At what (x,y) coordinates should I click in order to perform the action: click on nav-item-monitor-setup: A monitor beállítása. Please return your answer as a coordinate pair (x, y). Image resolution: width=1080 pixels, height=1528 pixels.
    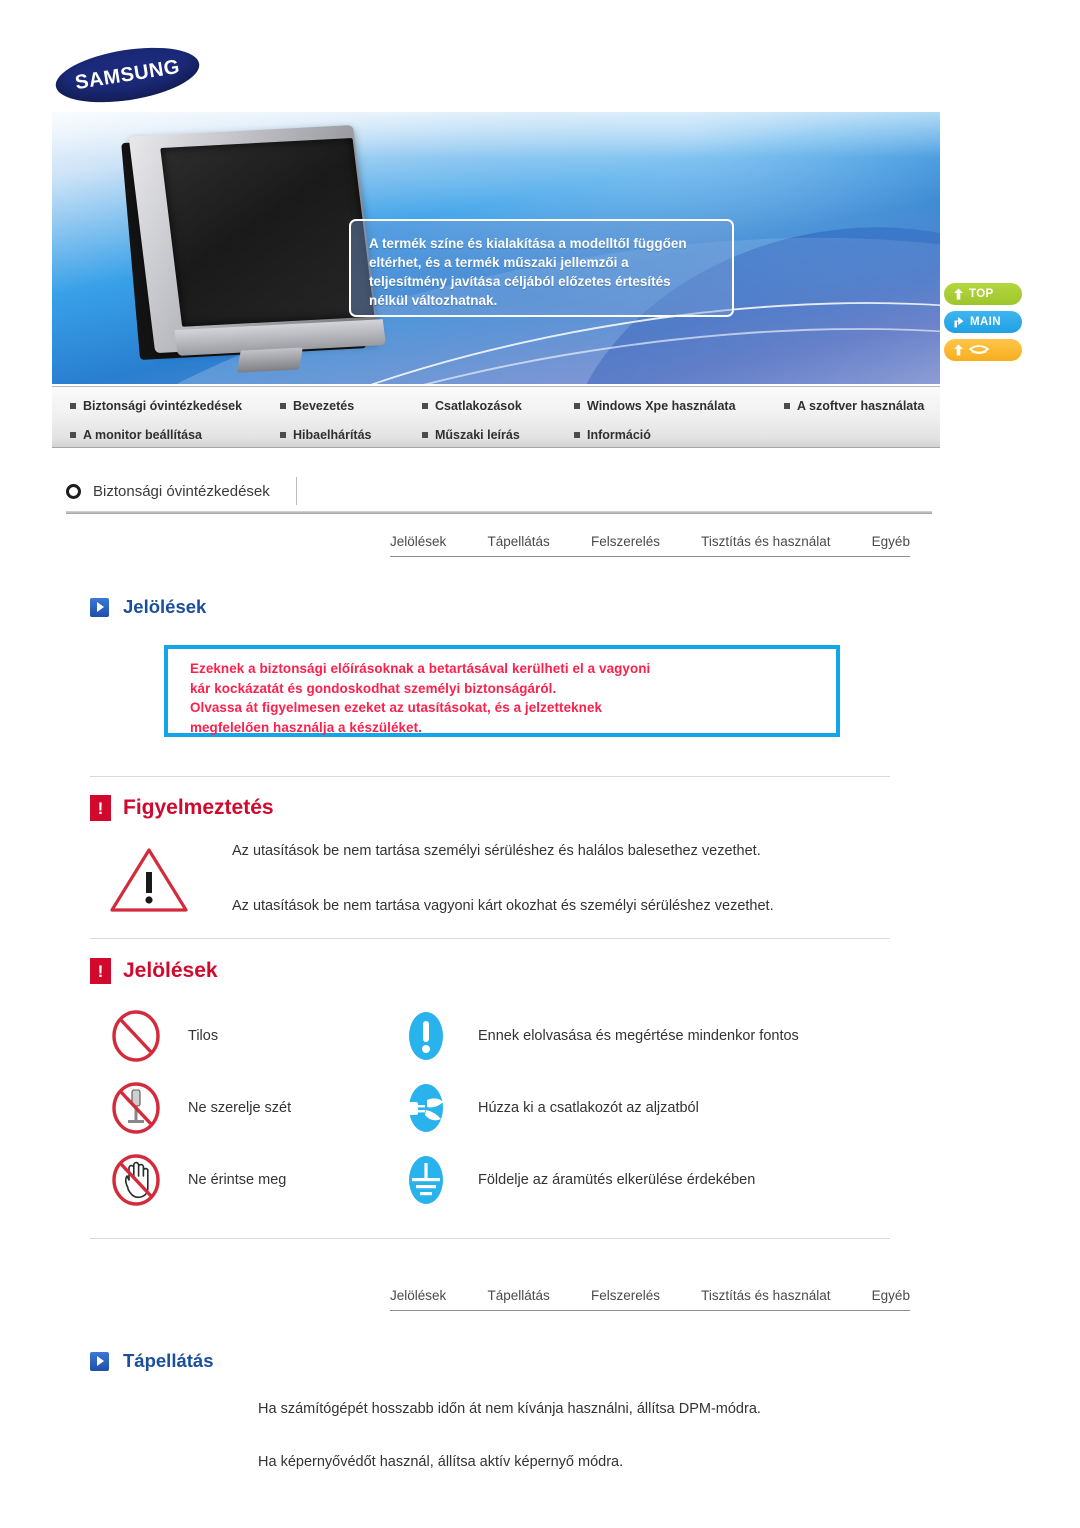
    Looking at the image, I should click on (175, 435).